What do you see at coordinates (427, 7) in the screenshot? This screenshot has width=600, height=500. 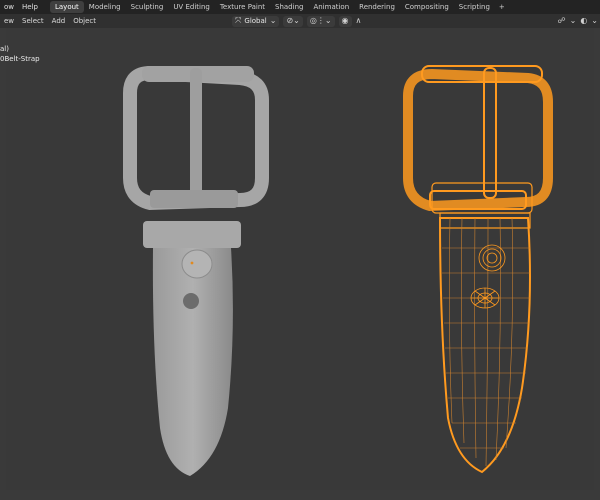 I see `tab-compositing: Compositing` at bounding box center [427, 7].